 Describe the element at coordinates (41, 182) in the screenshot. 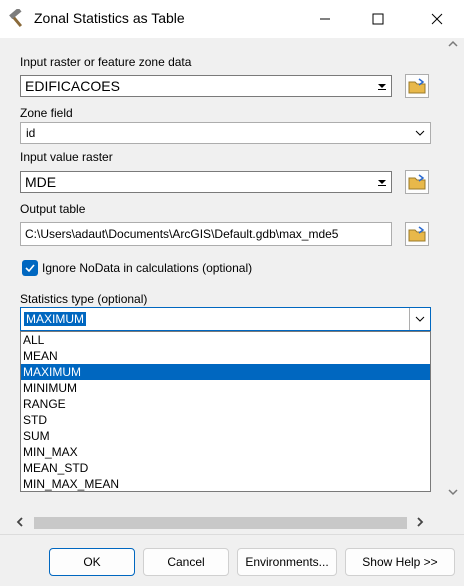

I see `value-raster-value: MDE` at that location.